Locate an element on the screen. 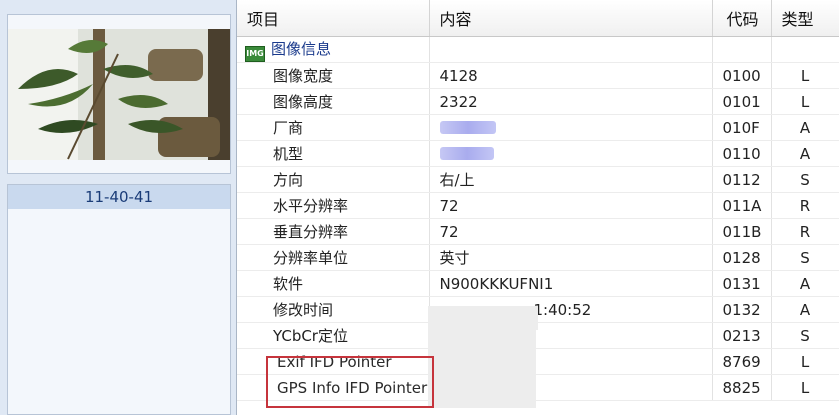 The height and width of the screenshot is (415, 839). row-code: 0110 is located at coordinates (742, 153).